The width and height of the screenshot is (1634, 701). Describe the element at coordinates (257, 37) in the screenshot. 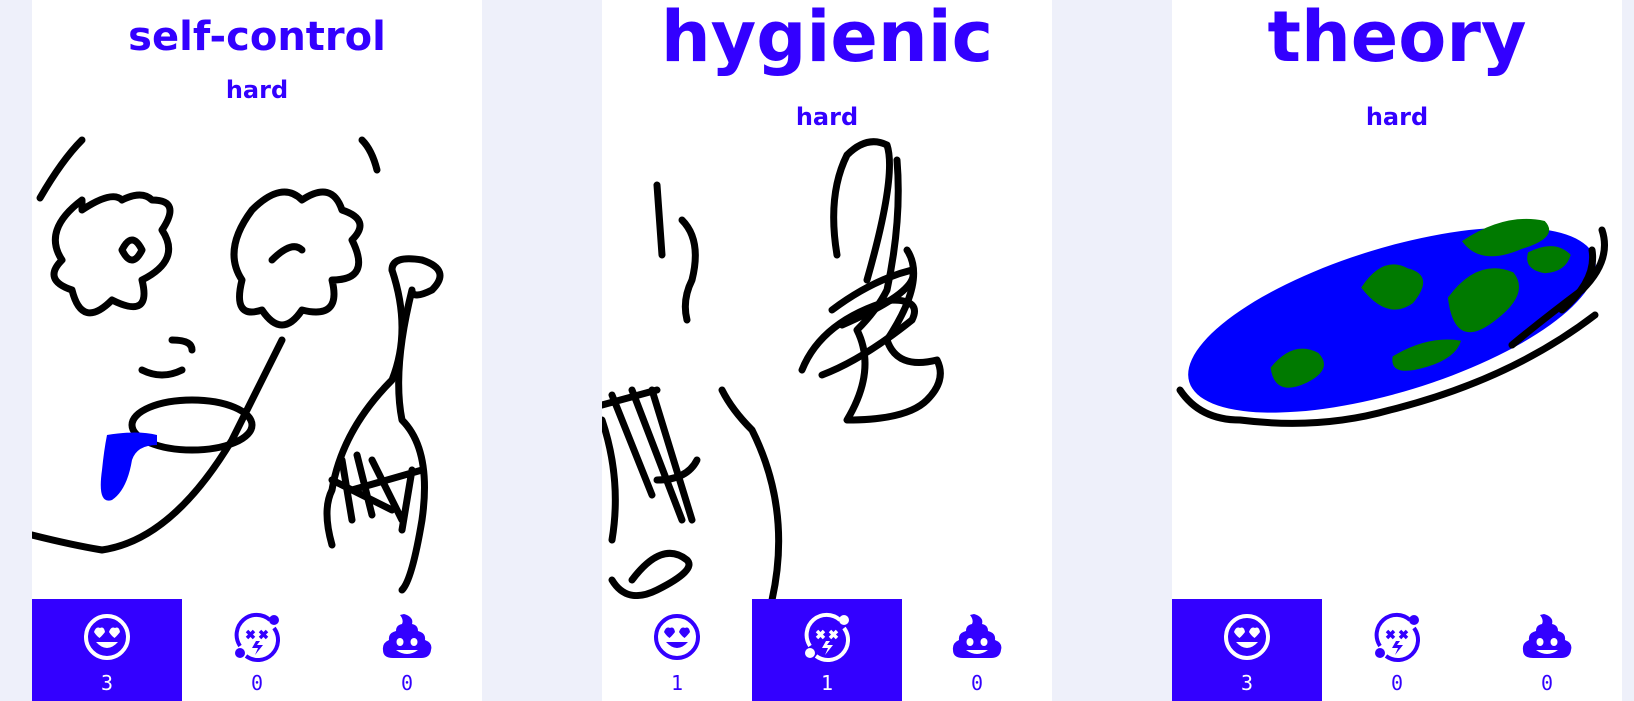

I see `prompt-word: self-control` at that location.